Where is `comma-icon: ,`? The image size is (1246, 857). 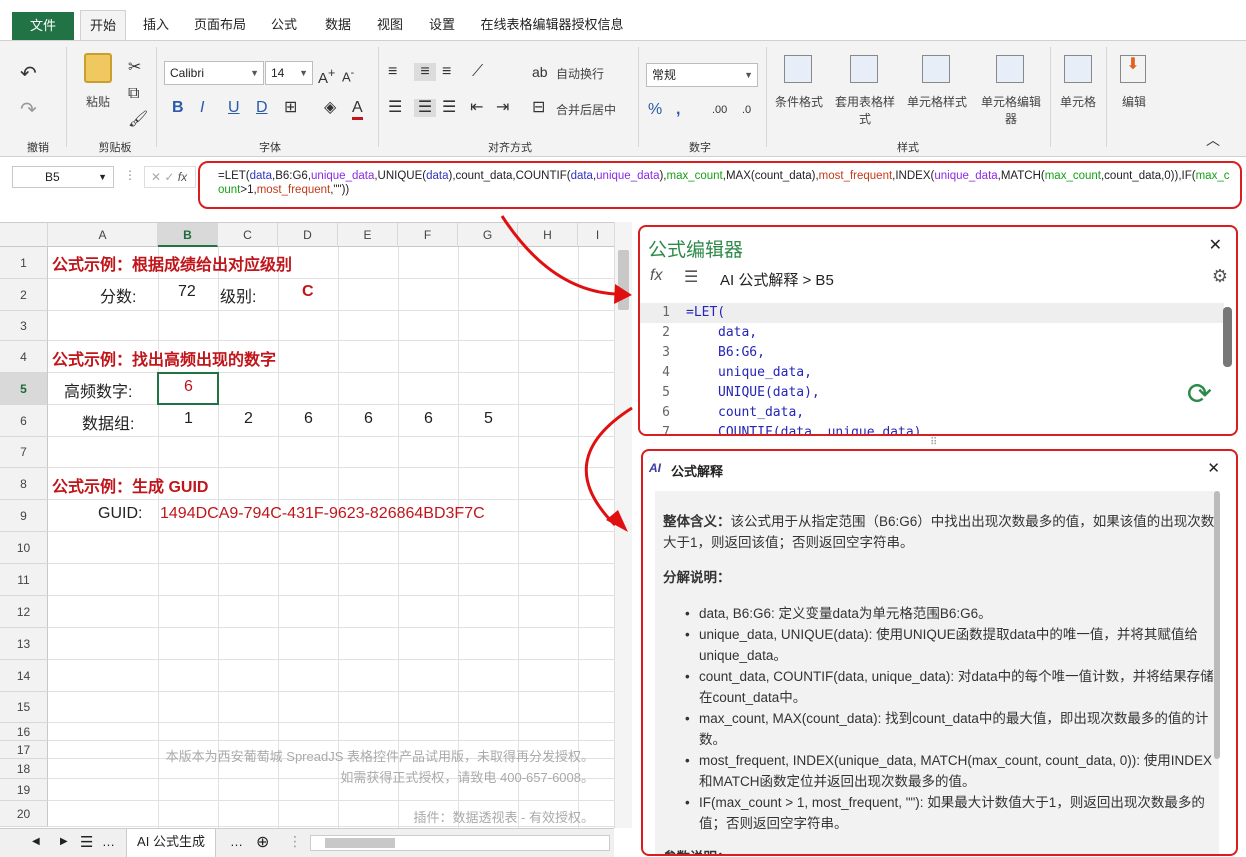
comma-icon: , is located at coordinates (678, 110).